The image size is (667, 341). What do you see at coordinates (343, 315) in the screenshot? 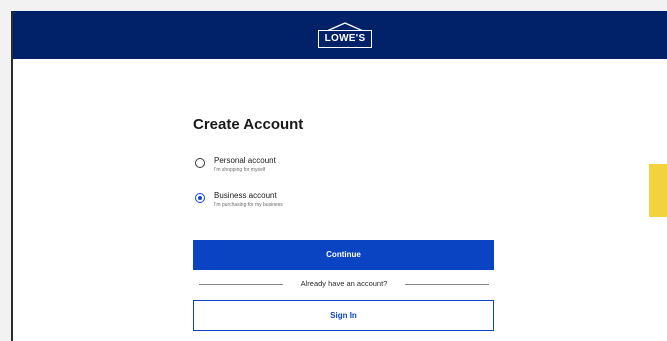
I see `sign-in-button: Sign In` at bounding box center [343, 315].